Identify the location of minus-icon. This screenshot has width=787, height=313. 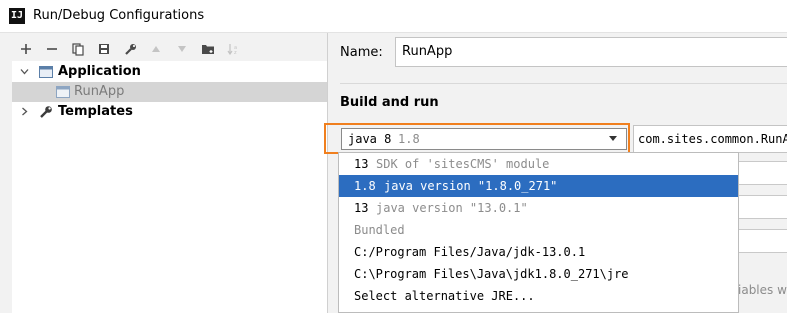
(52, 49).